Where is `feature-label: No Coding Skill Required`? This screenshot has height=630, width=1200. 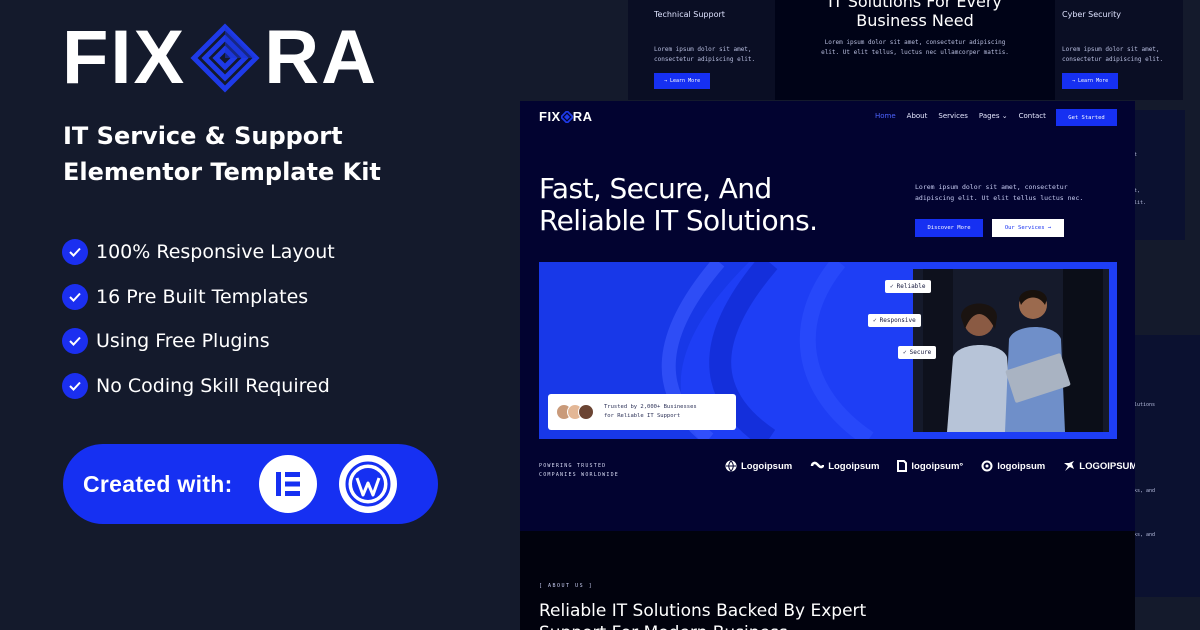 feature-label: No Coding Skill Required is located at coordinates (213, 385).